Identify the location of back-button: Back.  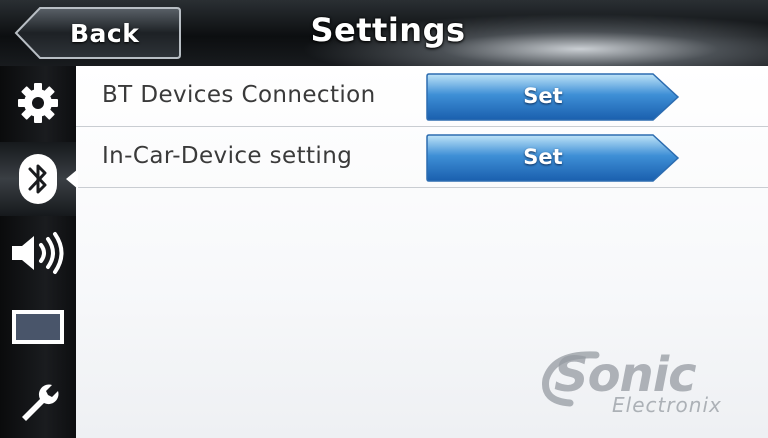
(98, 33).